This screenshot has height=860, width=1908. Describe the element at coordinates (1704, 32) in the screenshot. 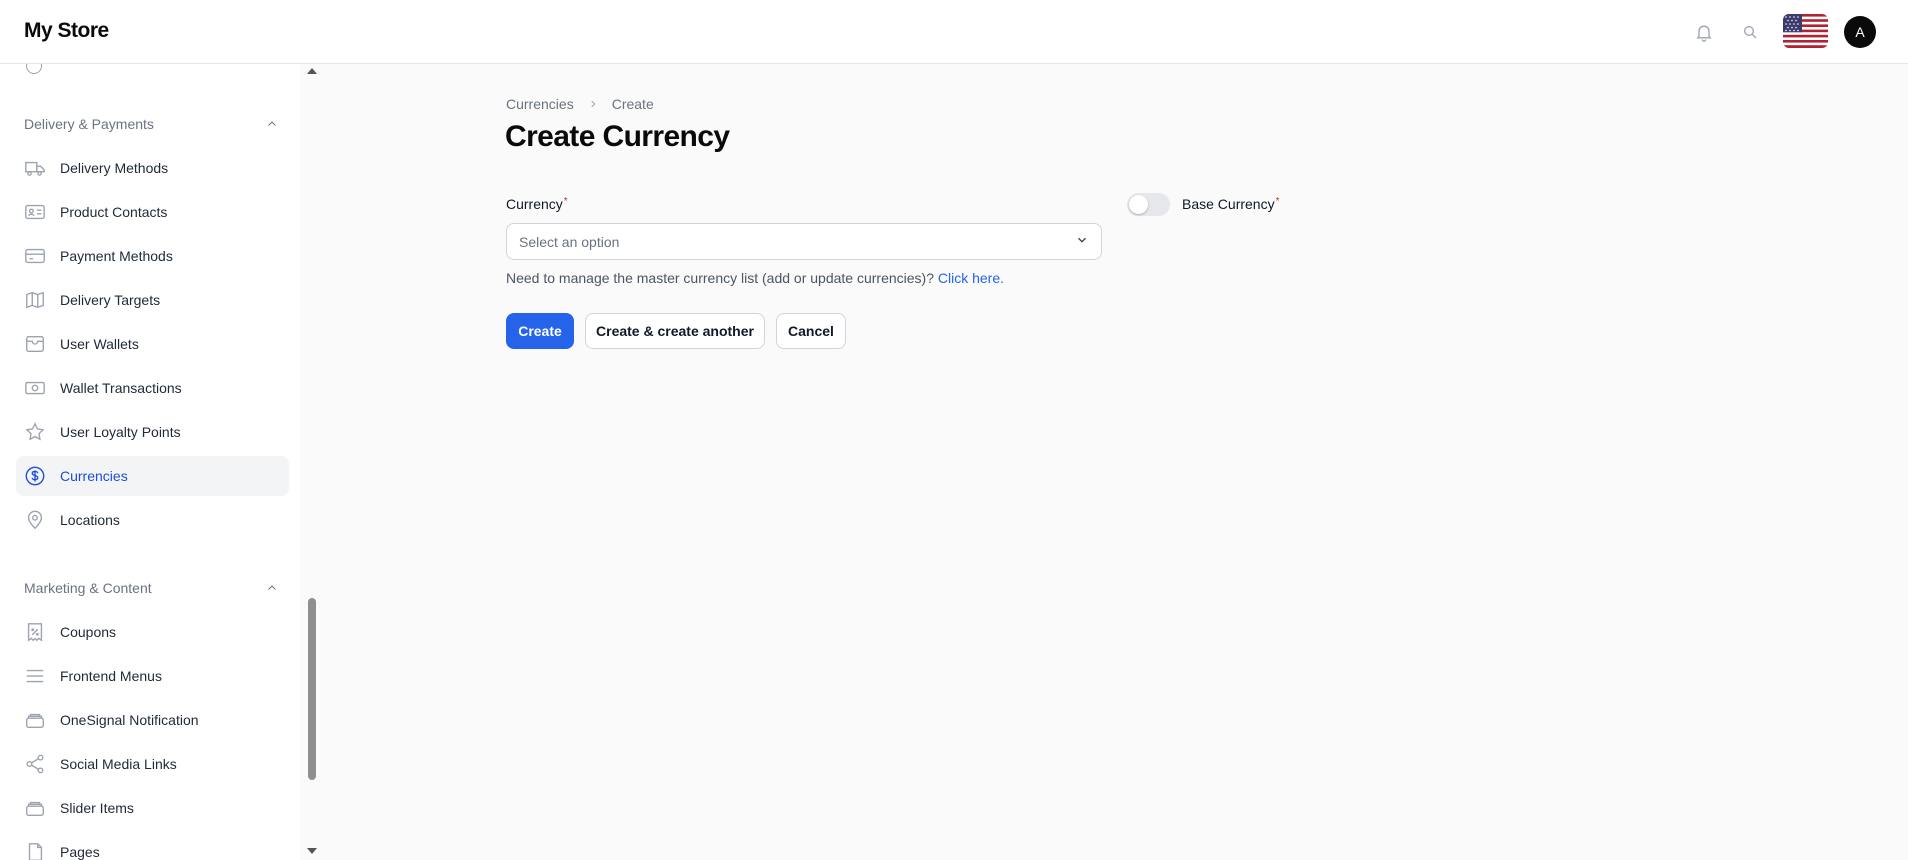

I see `bell-icon` at that location.